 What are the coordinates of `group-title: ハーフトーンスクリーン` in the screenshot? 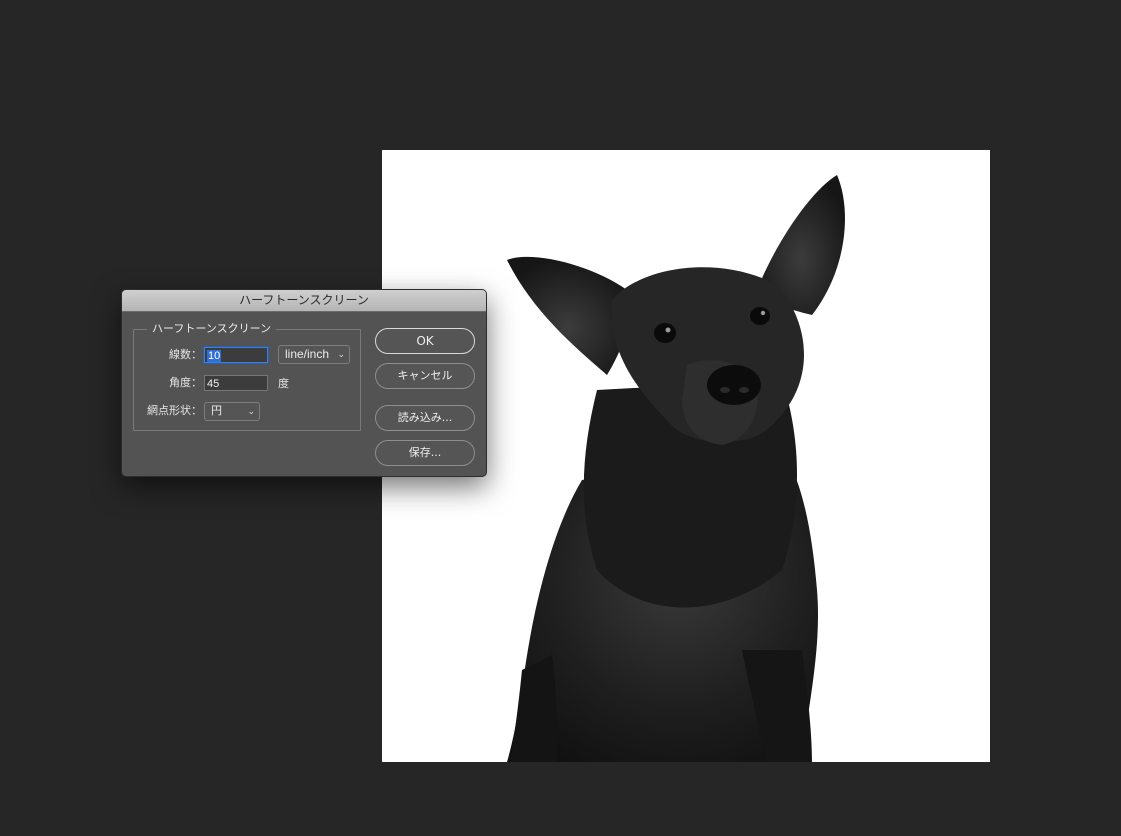 It's located at (212, 329).